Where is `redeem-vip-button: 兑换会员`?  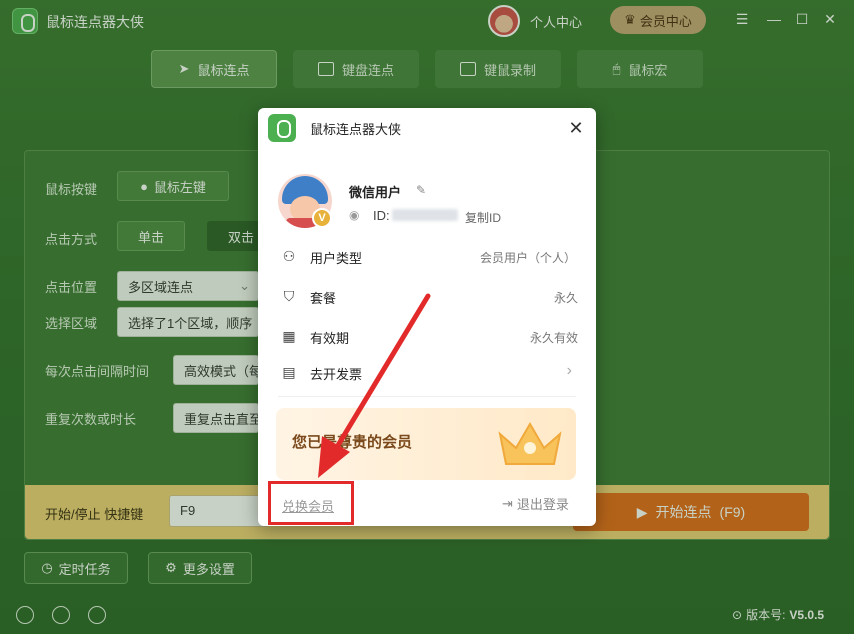 redeem-vip-button: 兑换会员 is located at coordinates (311, 503).